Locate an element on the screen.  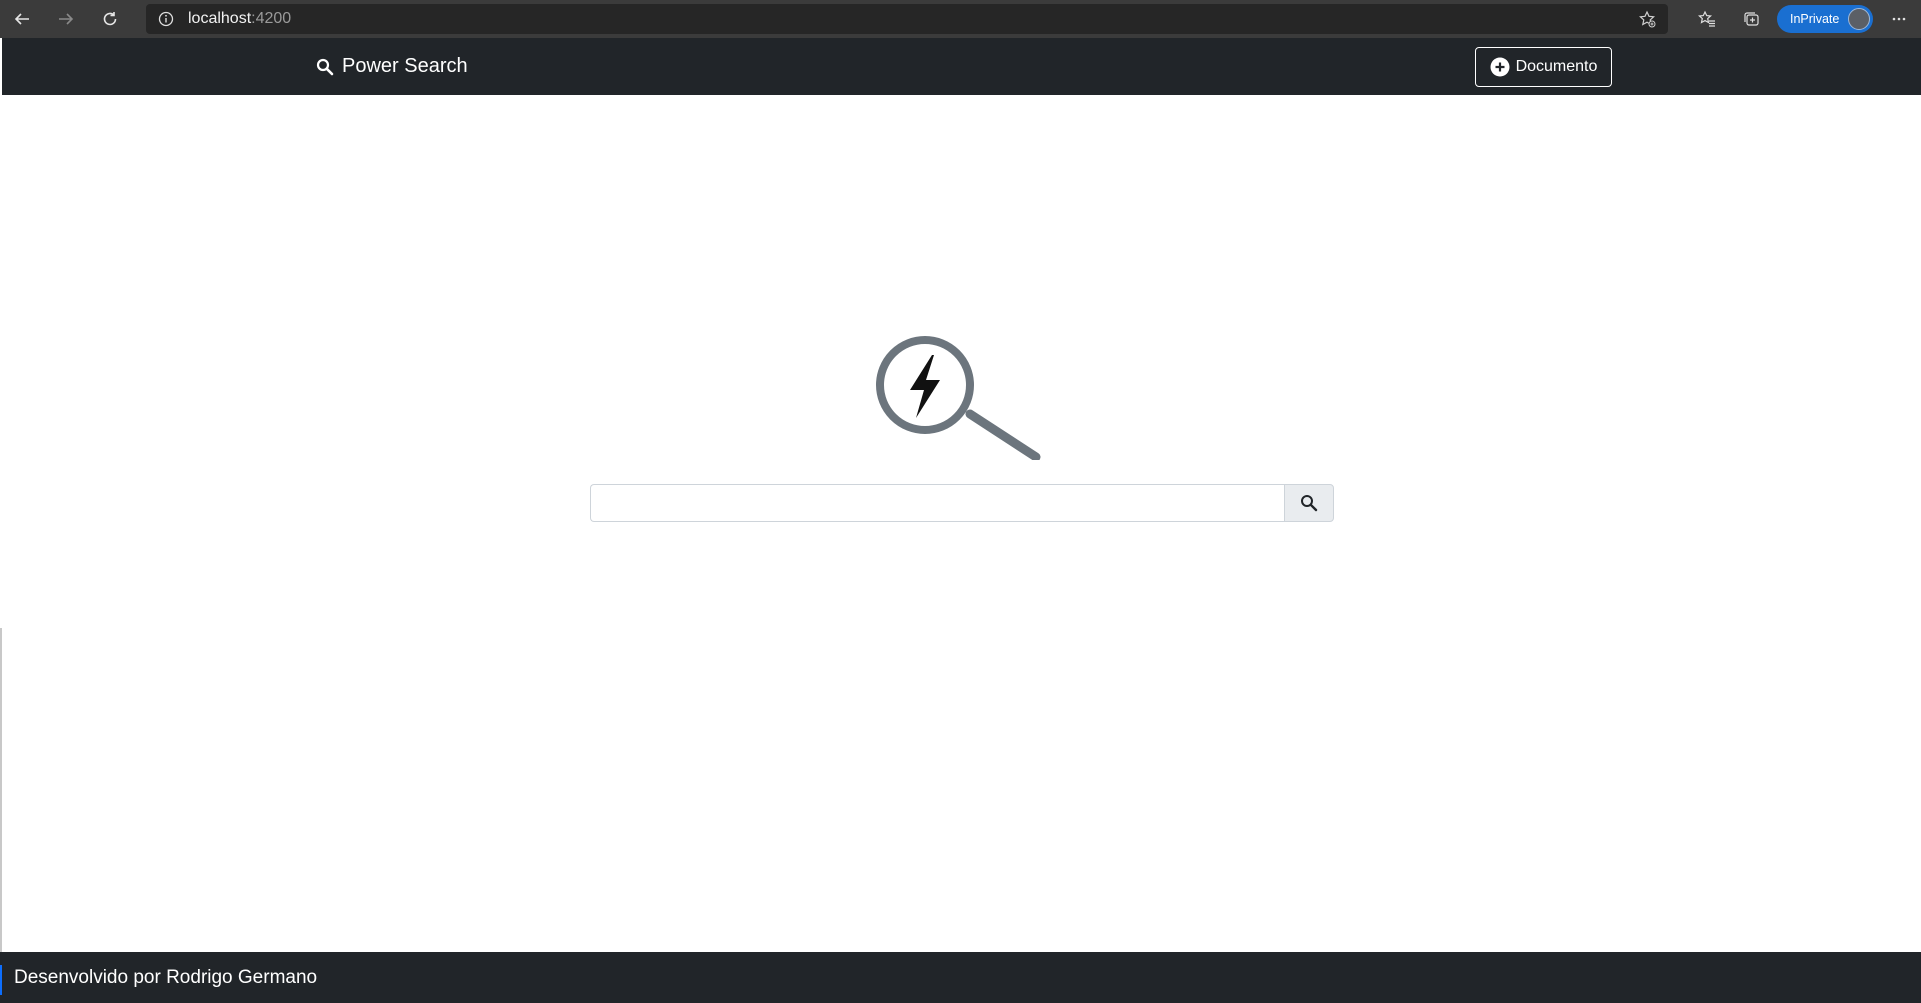
plus-circle-icon is located at coordinates (1500, 67).